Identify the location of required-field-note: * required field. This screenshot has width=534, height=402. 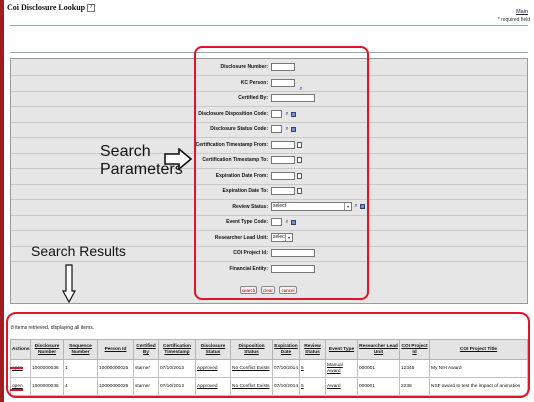
(513, 20).